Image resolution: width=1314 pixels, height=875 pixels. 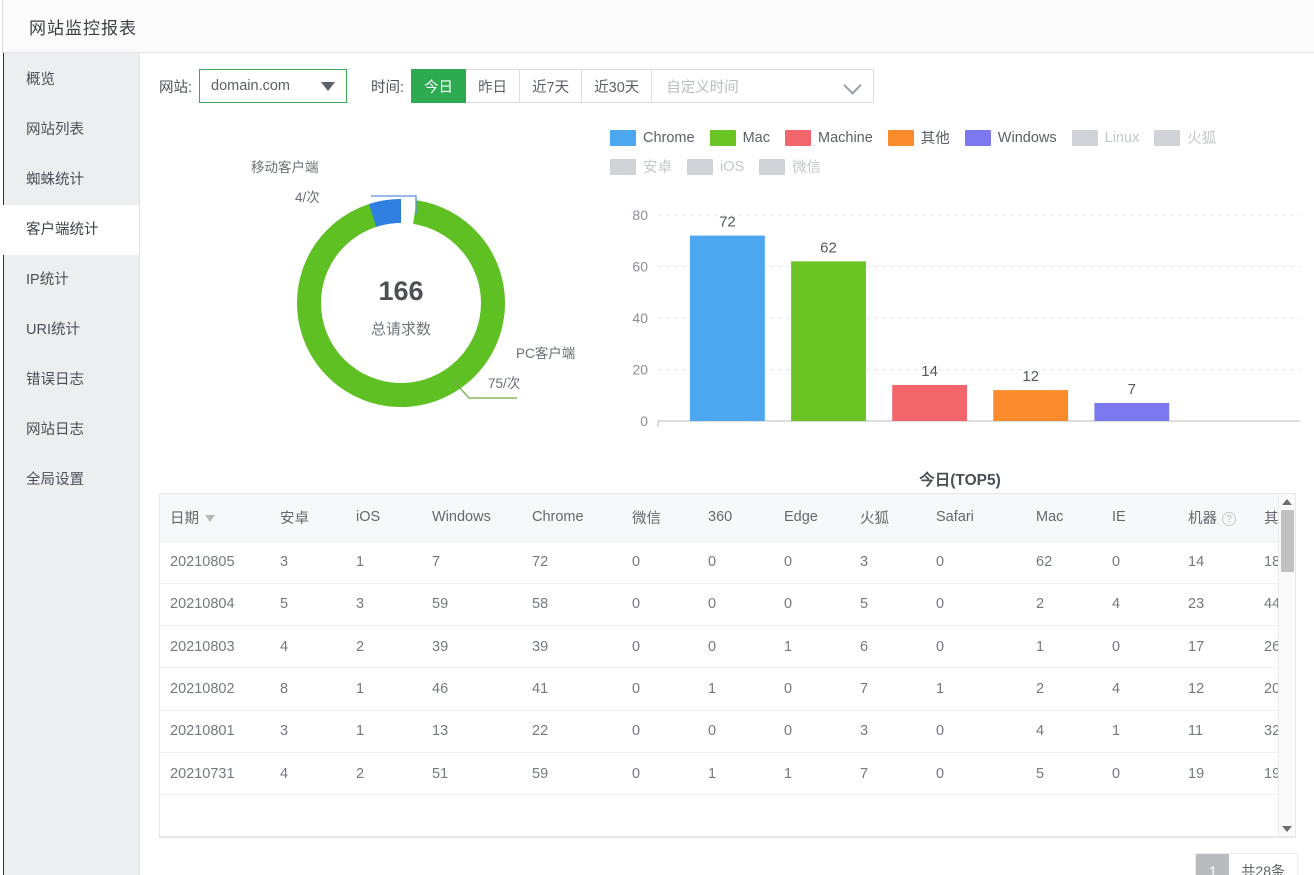 I want to click on legend-item-1: Mac, so click(x=739, y=137).